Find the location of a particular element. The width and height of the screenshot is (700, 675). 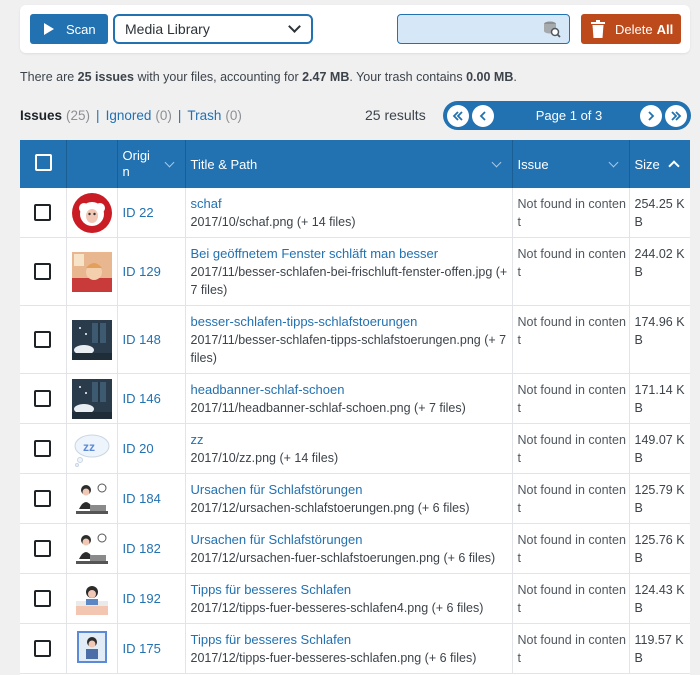

size-cell: 119.57 KB is located at coordinates (659, 649).